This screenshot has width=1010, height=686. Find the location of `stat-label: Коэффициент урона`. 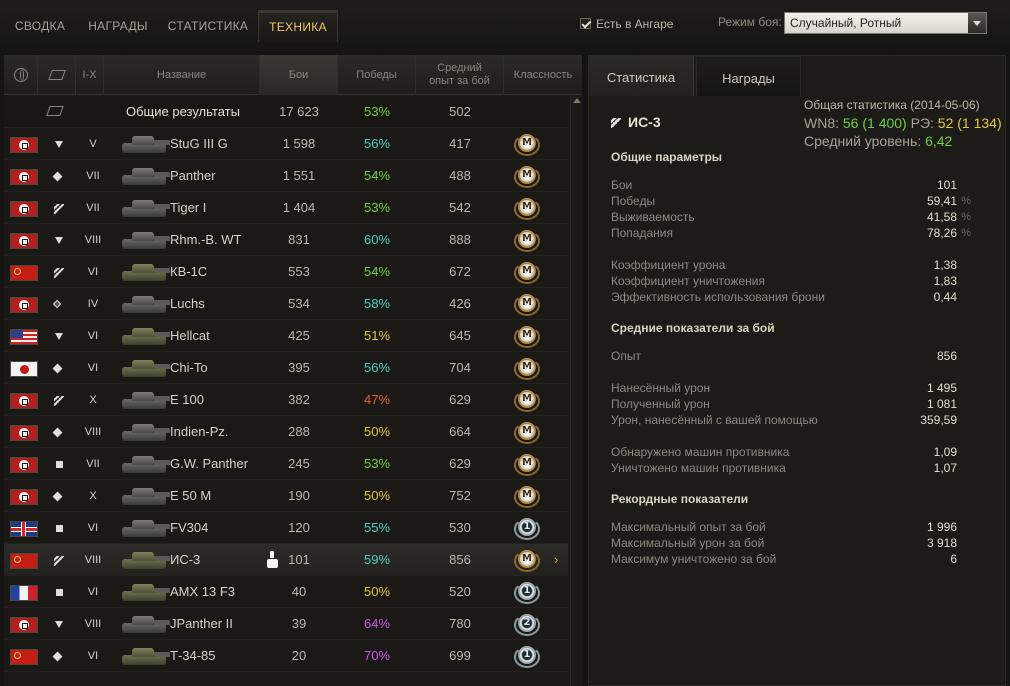

stat-label: Коэффициент урона is located at coordinates (668, 265).